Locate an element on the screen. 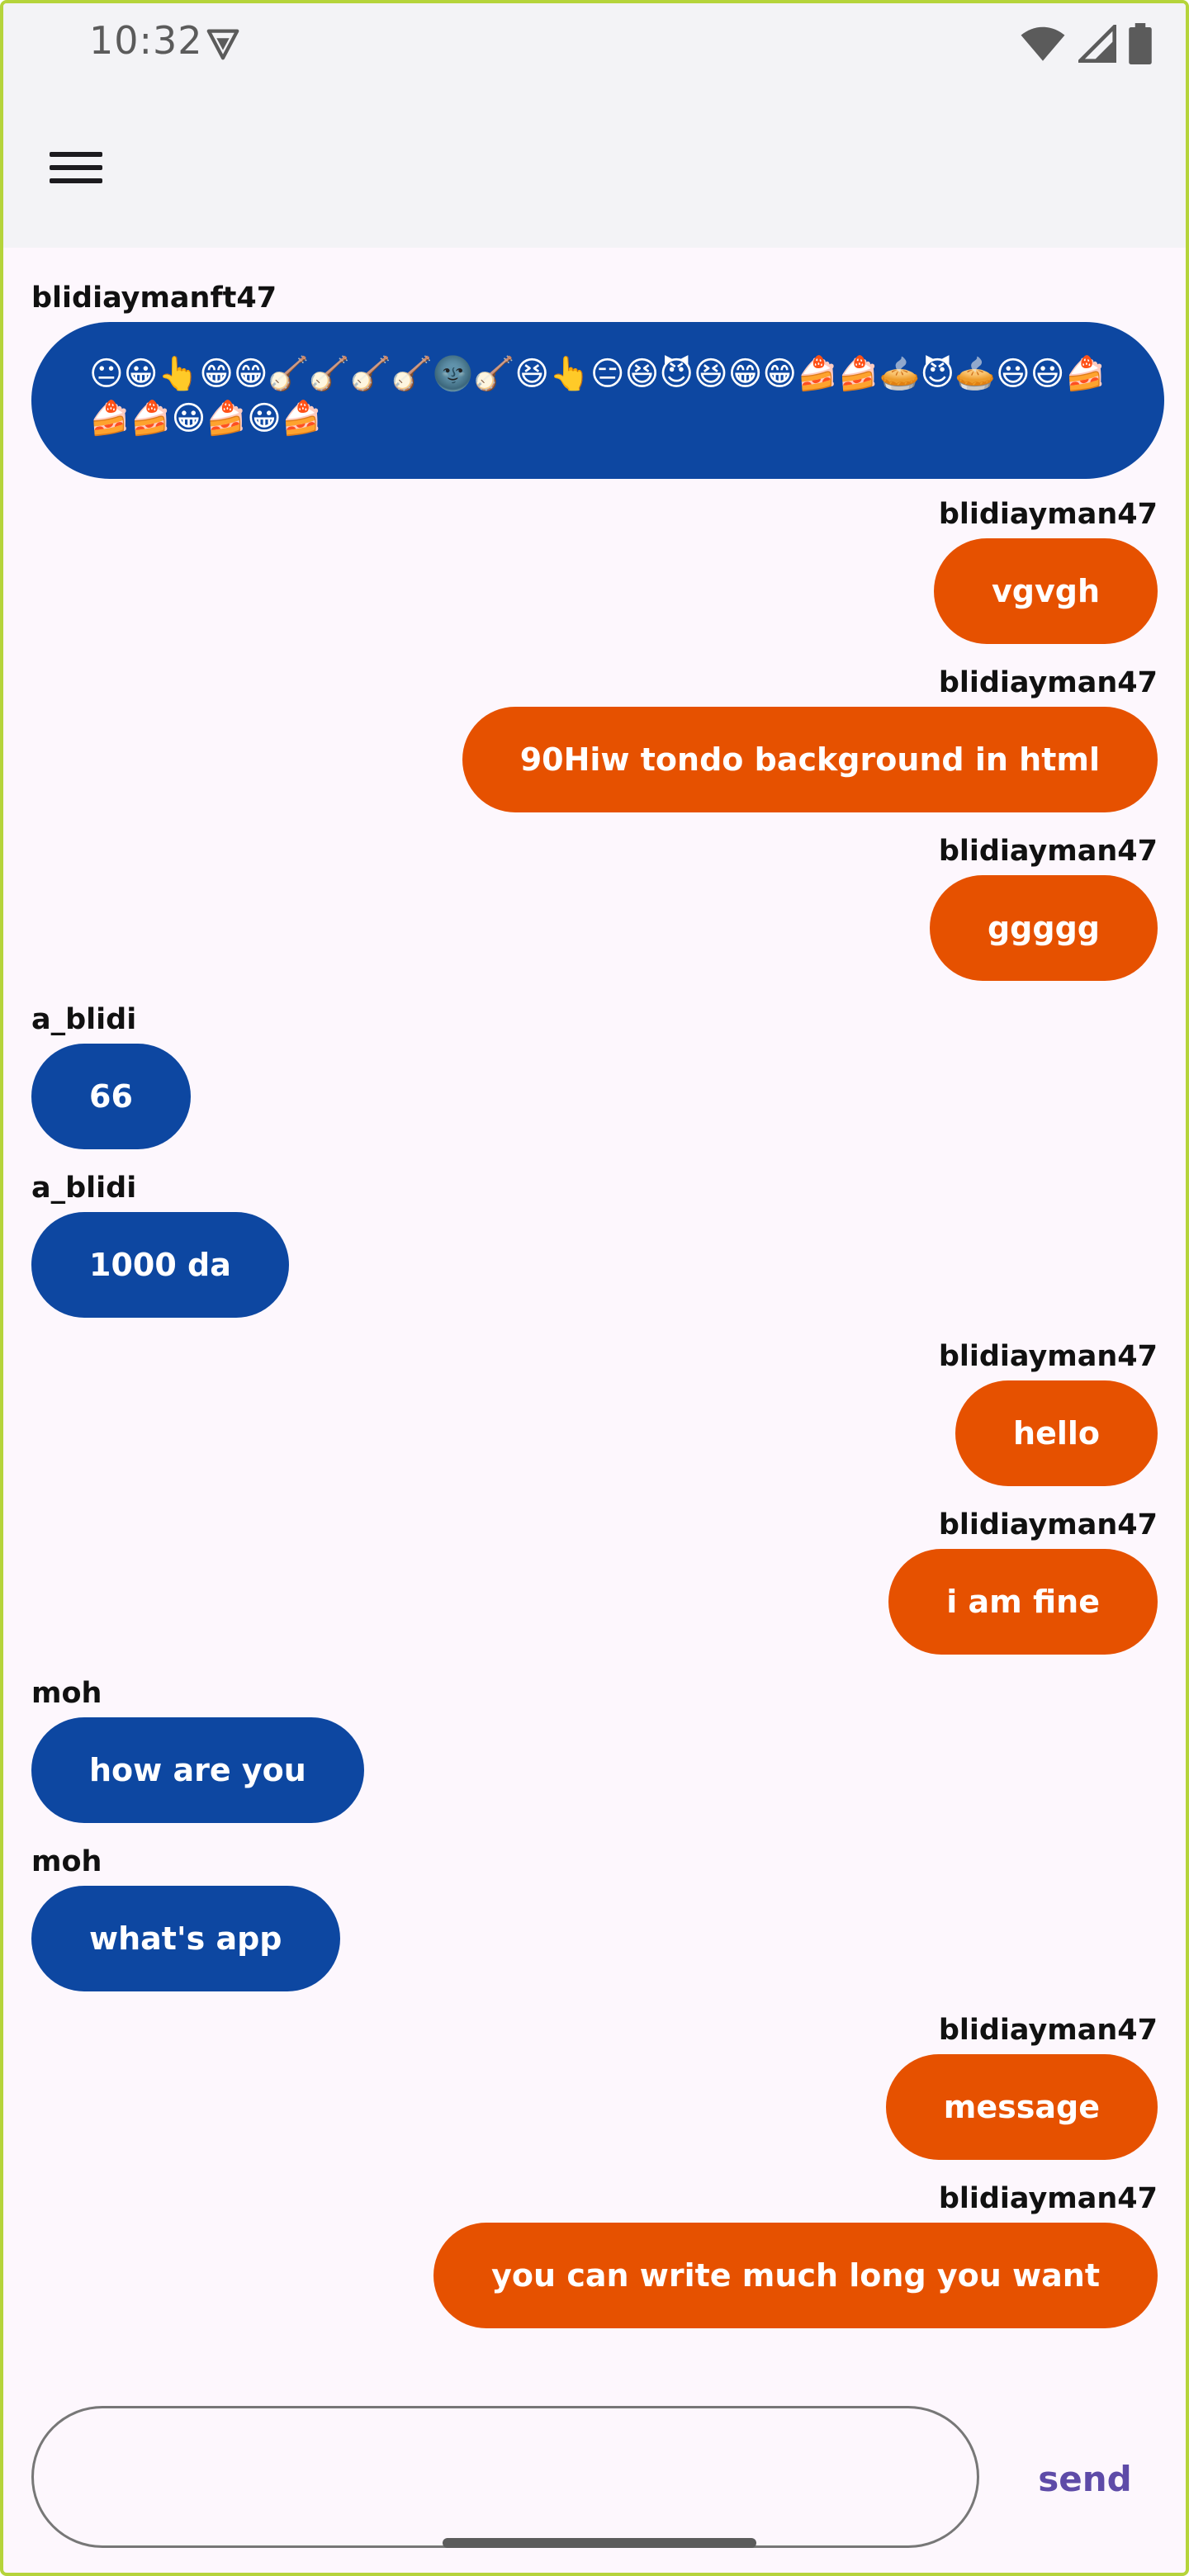 Image resolution: width=1189 pixels, height=2576 pixels. status-icons is located at coordinates (1086, 43).